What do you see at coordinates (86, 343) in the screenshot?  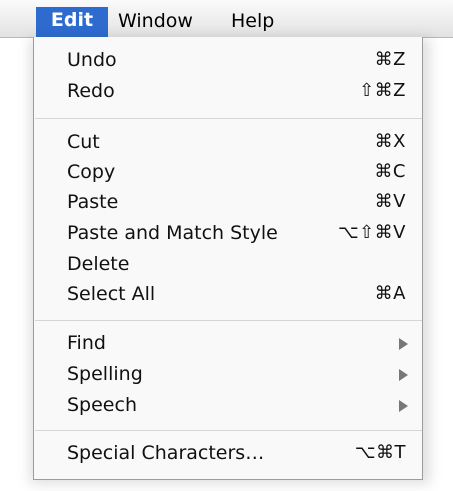 I see `menu-item-label: Find` at bounding box center [86, 343].